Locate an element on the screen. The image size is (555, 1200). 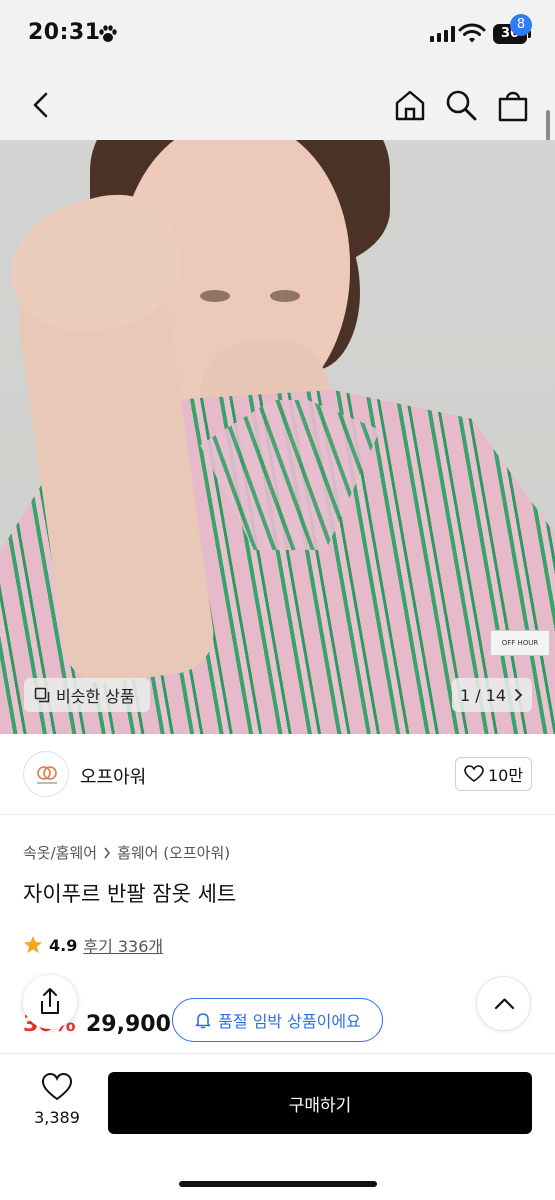
brand-like-count: 10만 is located at coordinates (505, 775).